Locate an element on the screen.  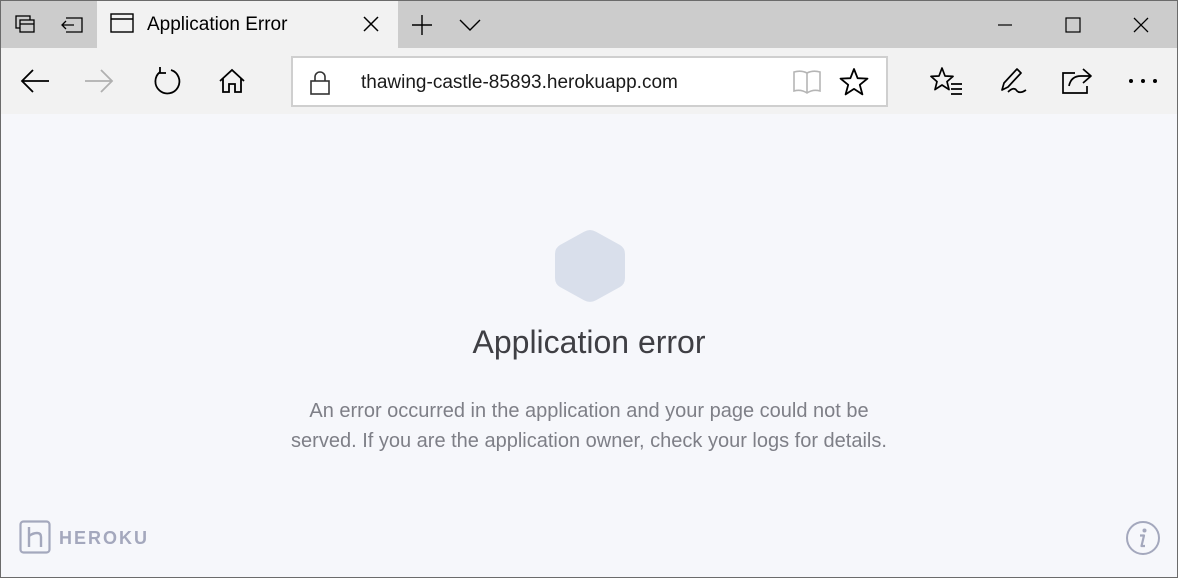
share-icon is located at coordinates (1077, 81).